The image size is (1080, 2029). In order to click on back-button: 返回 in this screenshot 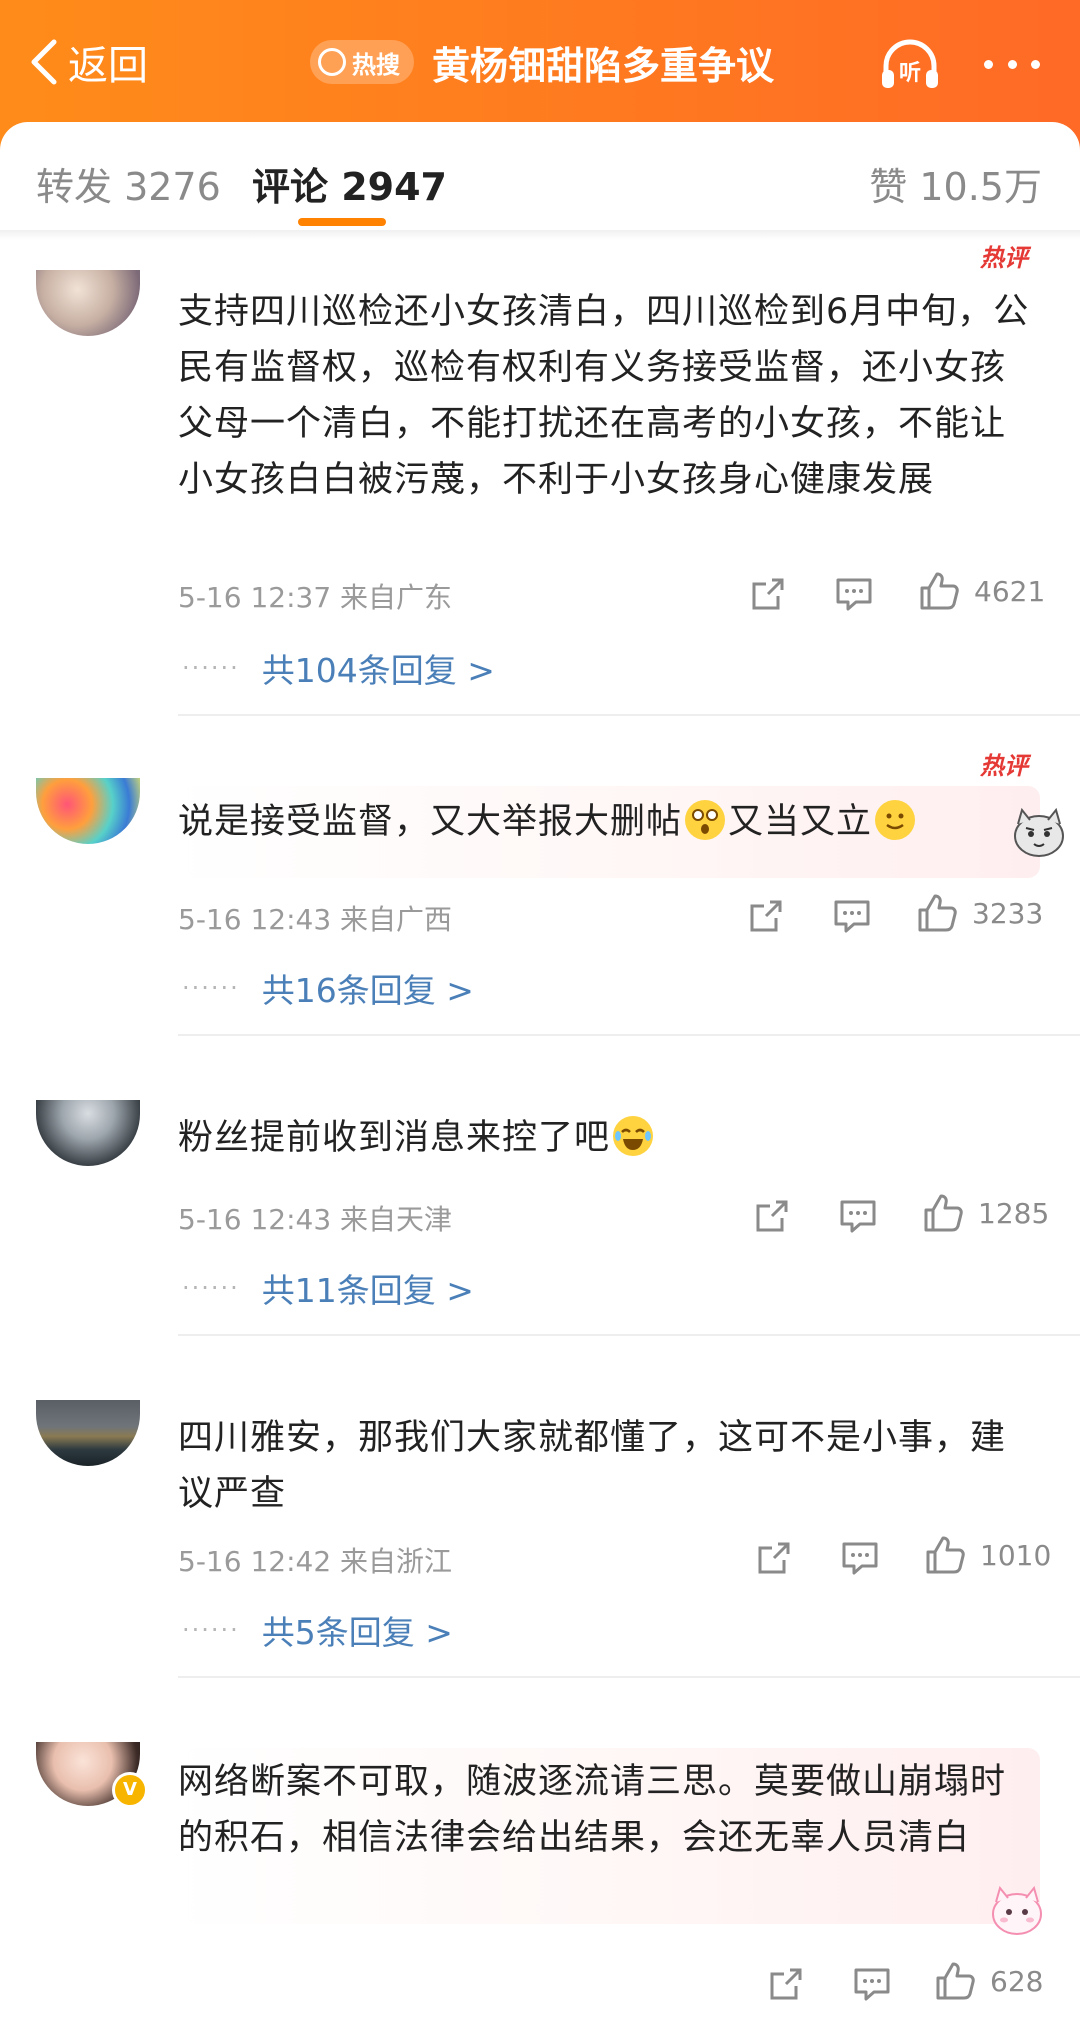, I will do `click(88, 62)`.